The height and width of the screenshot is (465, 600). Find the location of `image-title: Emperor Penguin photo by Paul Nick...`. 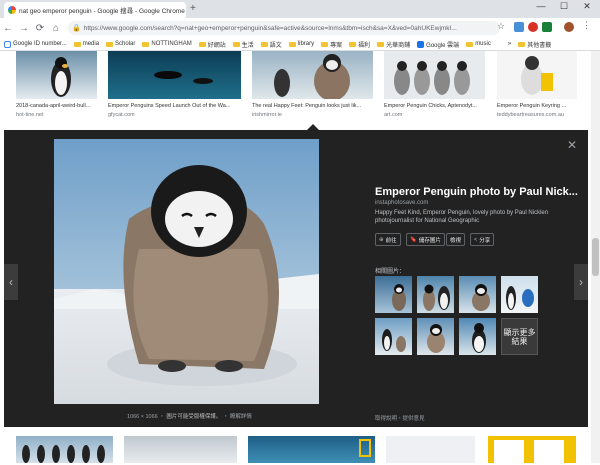

image-title: Emperor Penguin photo by Paul Nick... is located at coordinates (476, 192).